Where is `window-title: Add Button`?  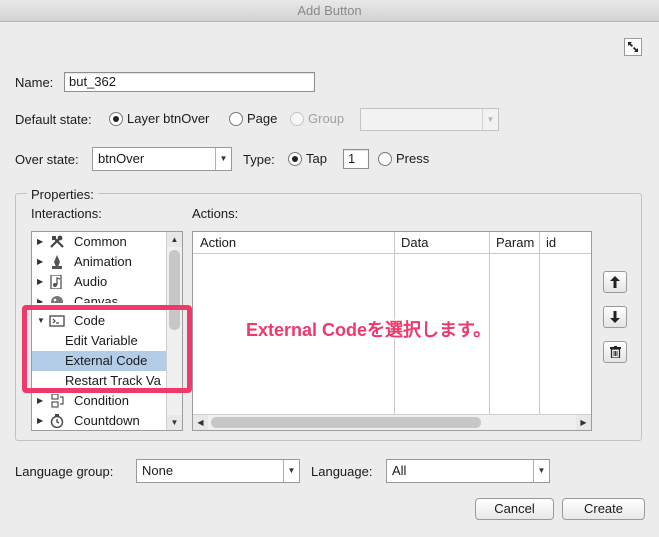 window-title: Add Button is located at coordinates (329, 10).